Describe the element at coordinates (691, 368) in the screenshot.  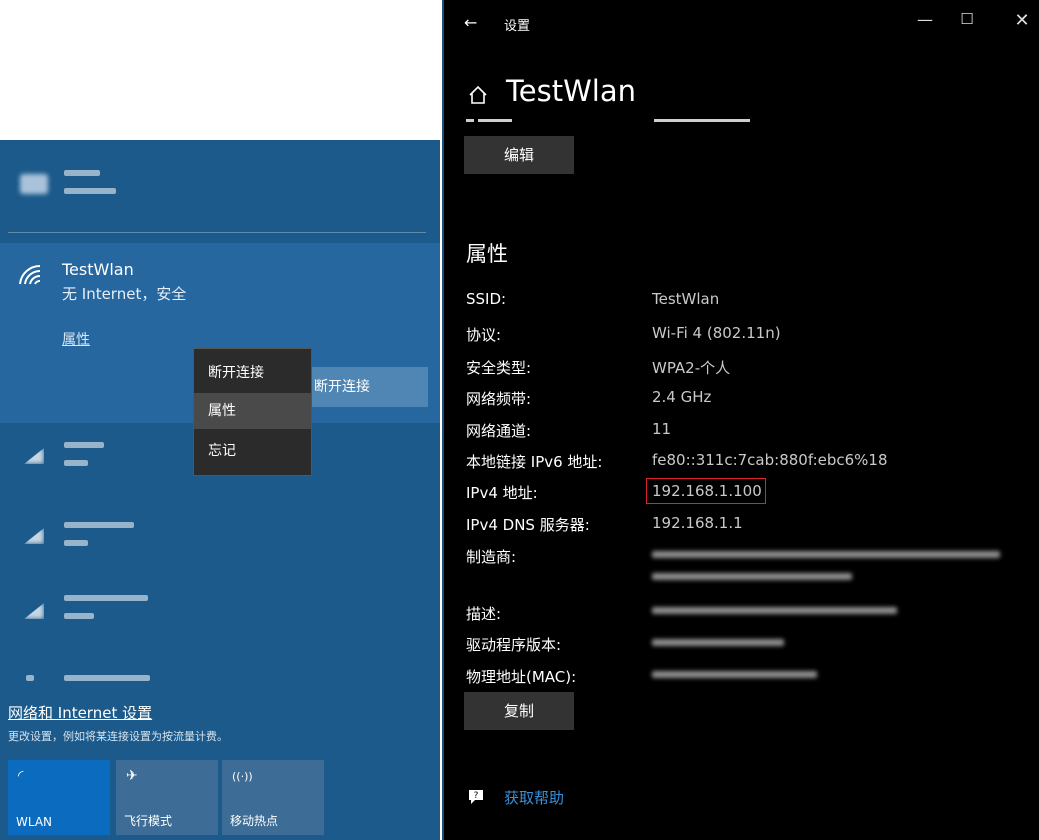
I see `property-value: WPA2-个人` at that location.